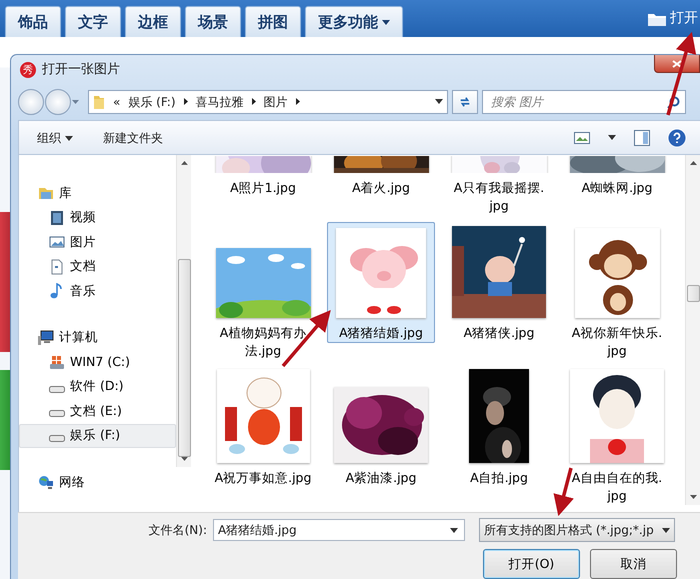  What do you see at coordinates (97, 291) in the screenshot?
I see `nav-item: 音乐` at bounding box center [97, 291].